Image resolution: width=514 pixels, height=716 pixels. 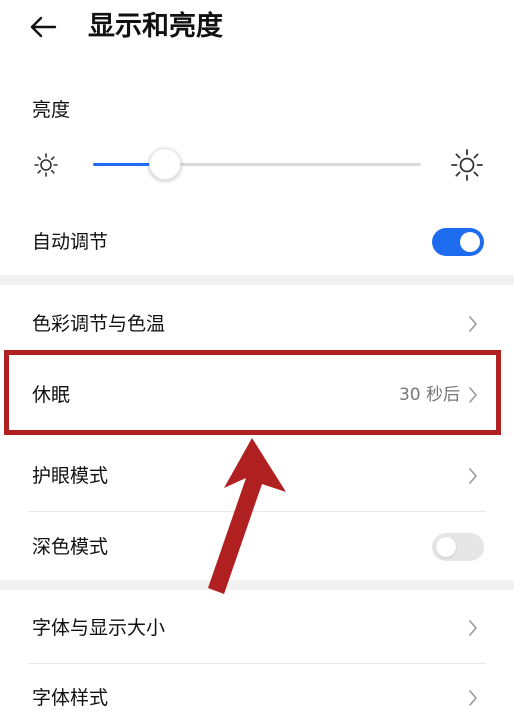 I want to click on back-button, so click(x=43, y=27).